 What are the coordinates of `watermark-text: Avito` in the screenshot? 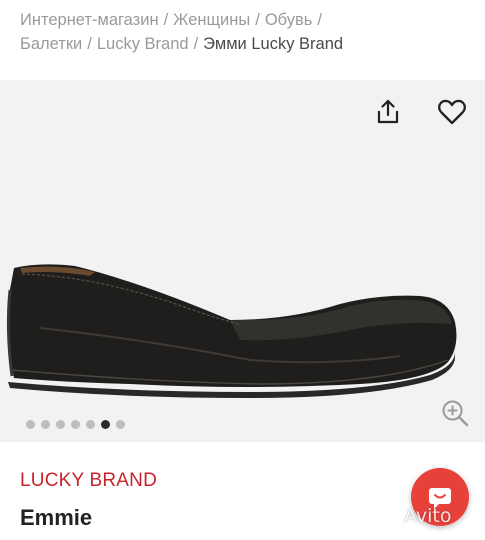 It's located at (428, 516).